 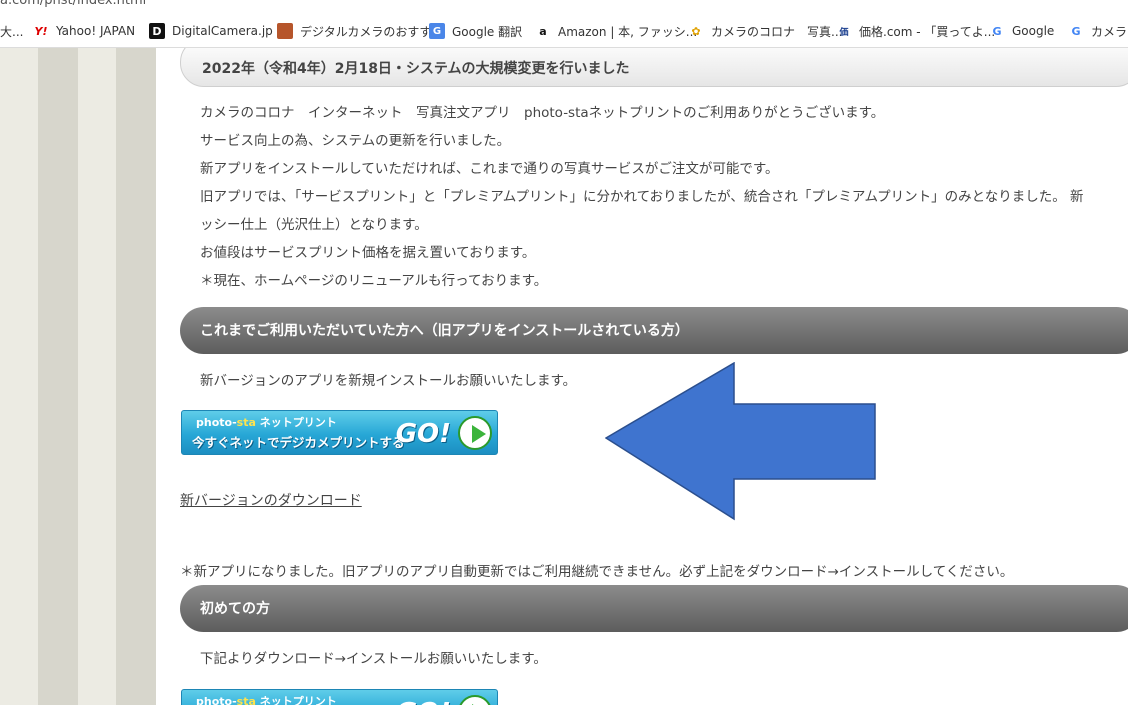 What do you see at coordinates (314, 225) in the screenshot?
I see `intro-line: ッシー仕上（光沢仕上）となります。` at bounding box center [314, 225].